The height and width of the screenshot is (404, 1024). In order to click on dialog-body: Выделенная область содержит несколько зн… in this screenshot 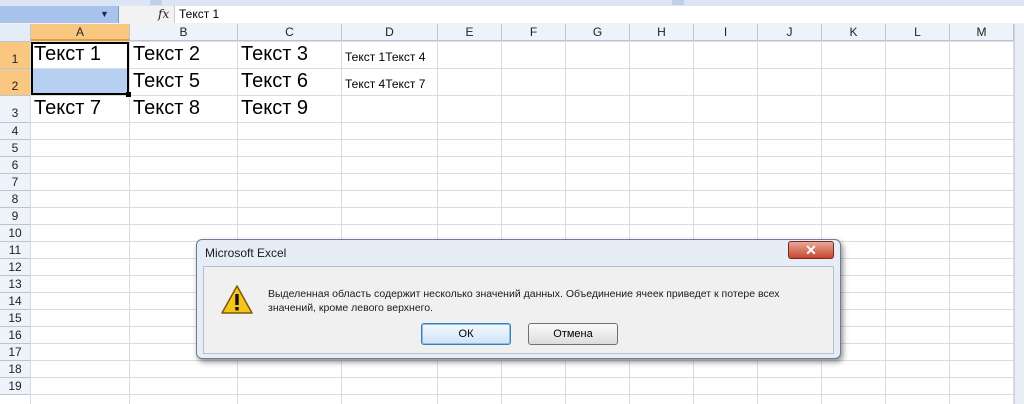, I will do `click(518, 310)`.